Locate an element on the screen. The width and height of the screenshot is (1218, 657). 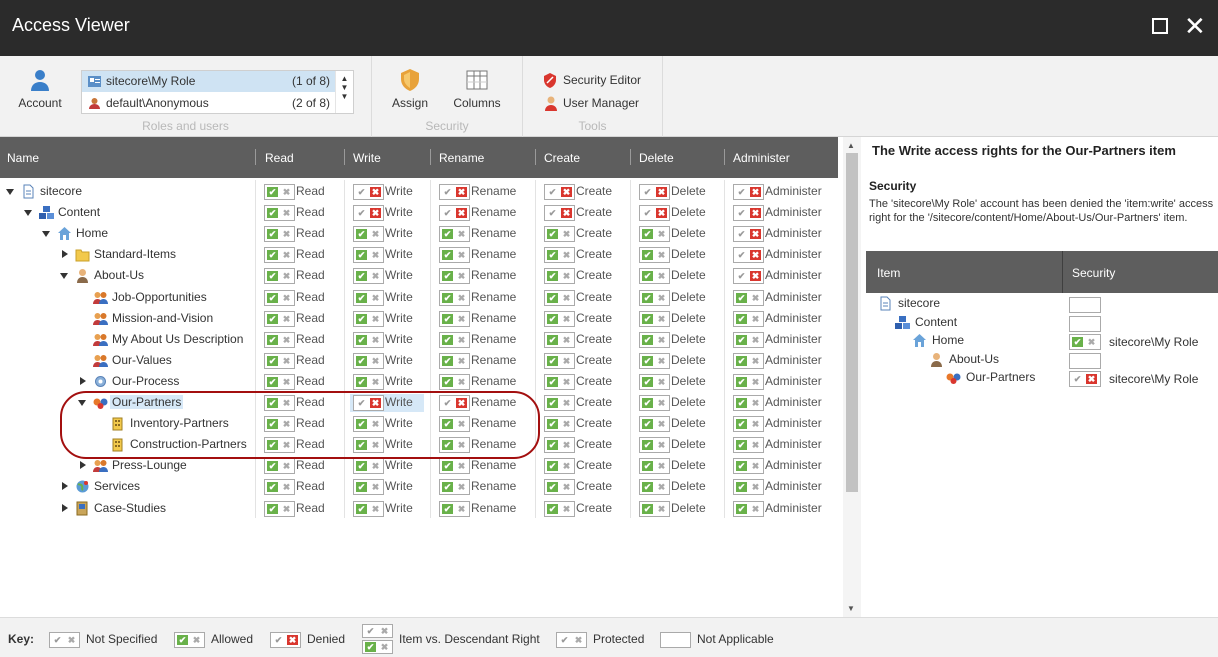
role-item-my-role: sitecore\My Role (1 of 8) is located at coordinates (209, 81).